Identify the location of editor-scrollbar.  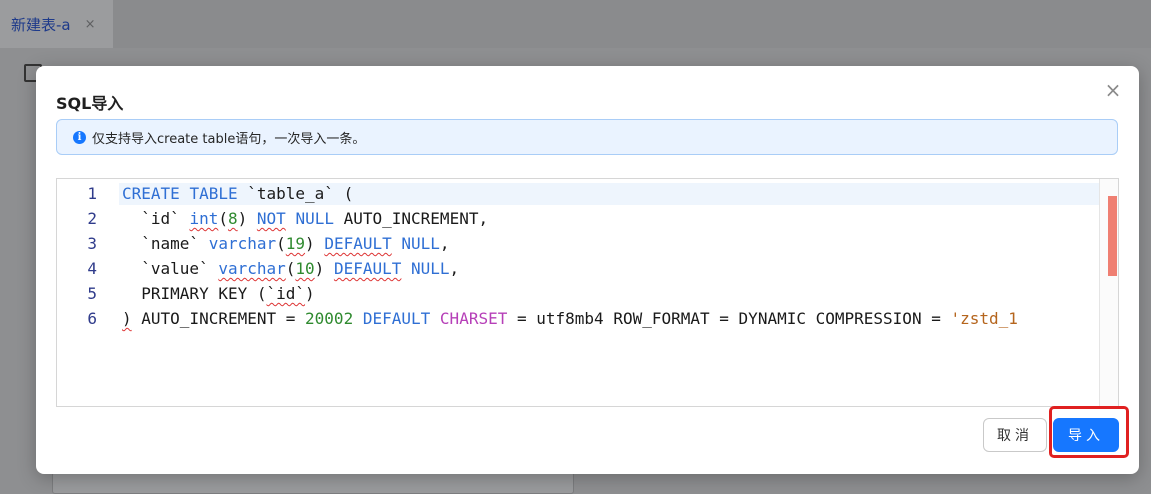
(1108, 292).